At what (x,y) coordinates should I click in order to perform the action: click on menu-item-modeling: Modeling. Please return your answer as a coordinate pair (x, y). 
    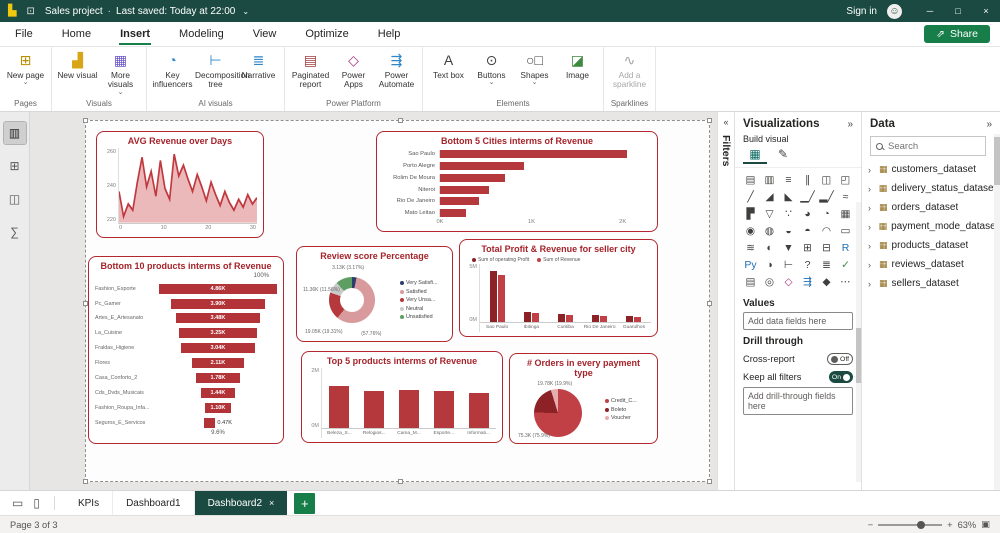
    Looking at the image, I should click on (201, 34).